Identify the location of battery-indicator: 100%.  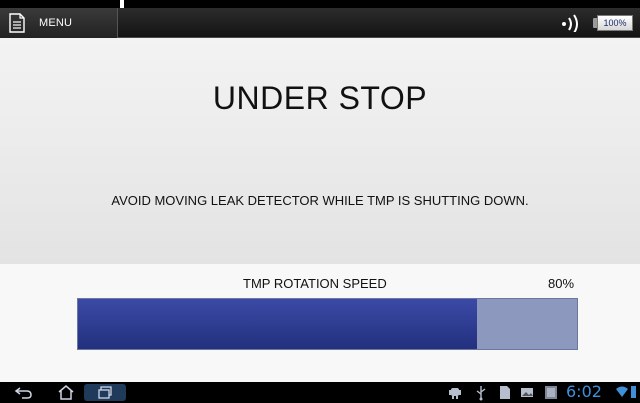
(613, 23).